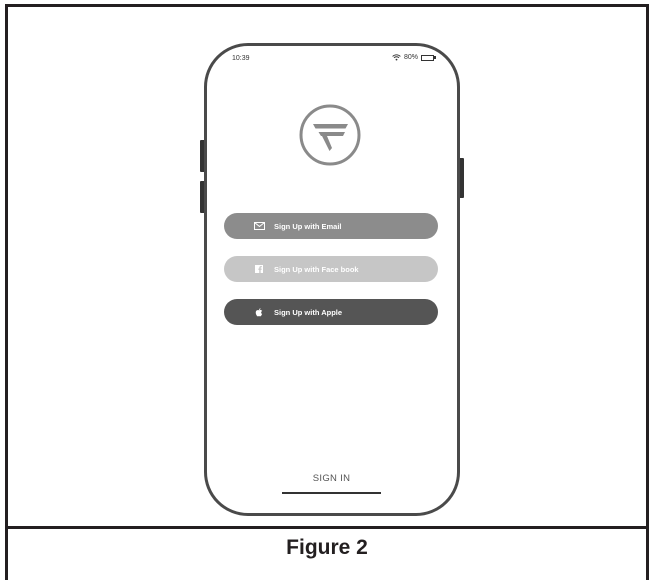  Describe the element at coordinates (331, 478) in the screenshot. I see `sign-in-link: SIGN IN` at that location.